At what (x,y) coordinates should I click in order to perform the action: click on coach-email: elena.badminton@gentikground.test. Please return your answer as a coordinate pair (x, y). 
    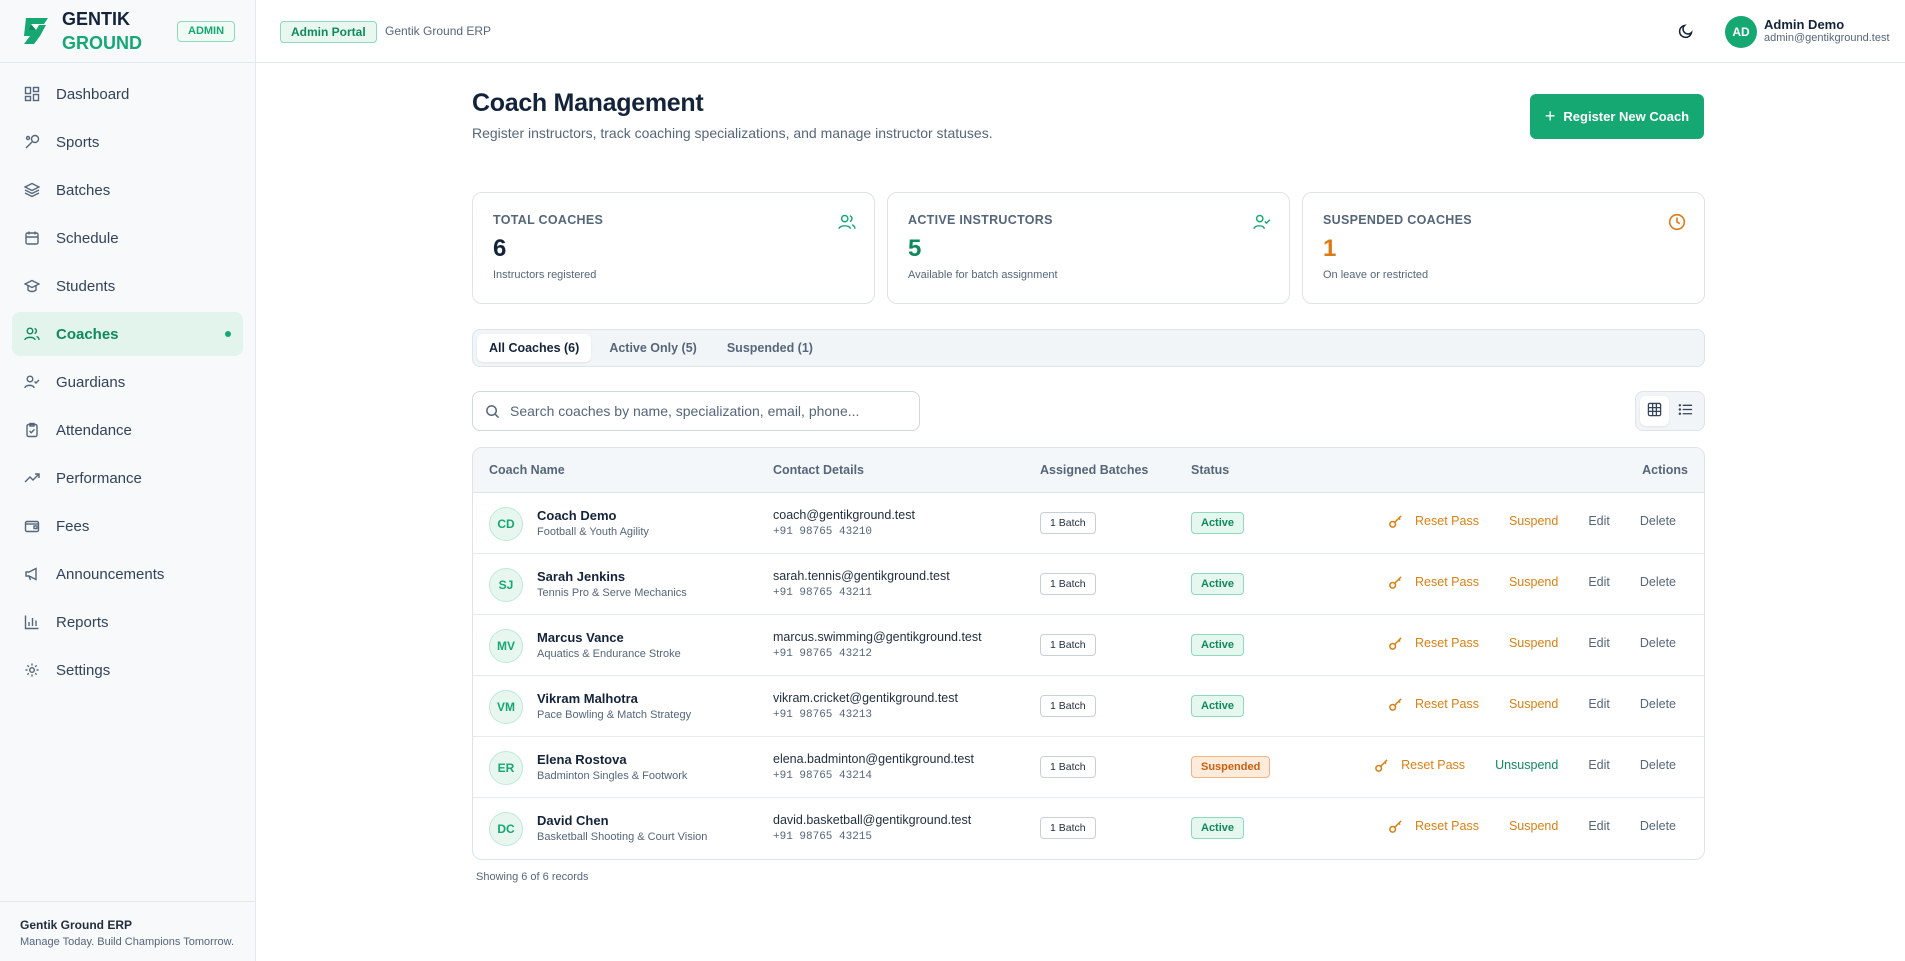
    Looking at the image, I should click on (874, 759).